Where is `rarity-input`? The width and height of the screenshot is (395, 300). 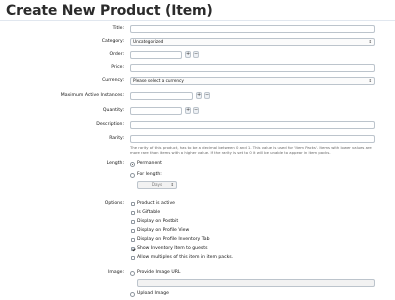
rarity-input is located at coordinates (252, 139).